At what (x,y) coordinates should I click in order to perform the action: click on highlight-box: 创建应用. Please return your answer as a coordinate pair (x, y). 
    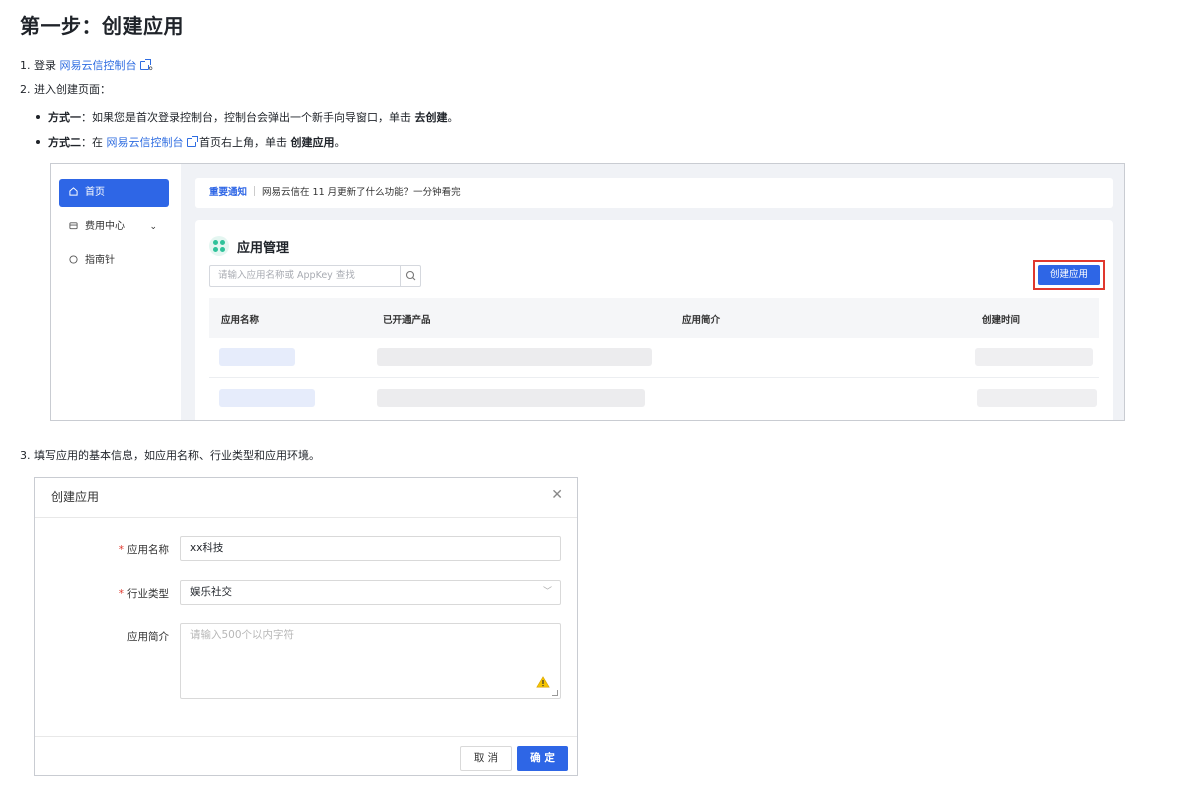
    Looking at the image, I should click on (1069, 275).